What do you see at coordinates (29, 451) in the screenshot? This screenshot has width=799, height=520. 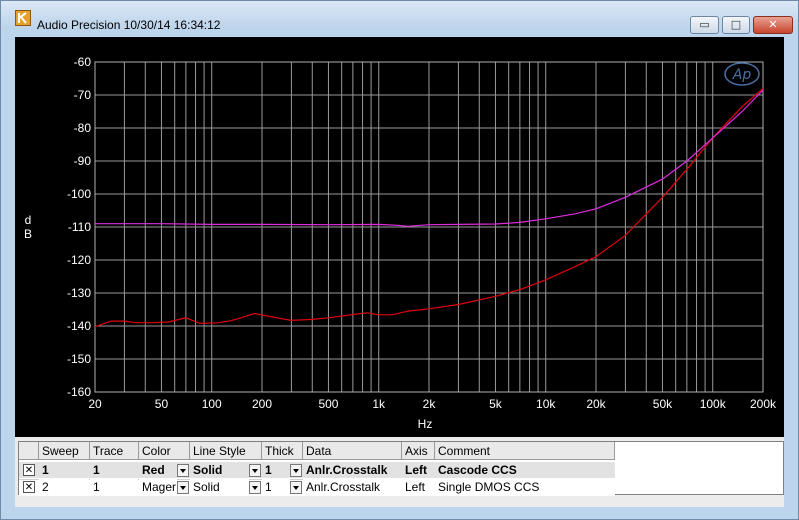 I see `table-header-check` at bounding box center [29, 451].